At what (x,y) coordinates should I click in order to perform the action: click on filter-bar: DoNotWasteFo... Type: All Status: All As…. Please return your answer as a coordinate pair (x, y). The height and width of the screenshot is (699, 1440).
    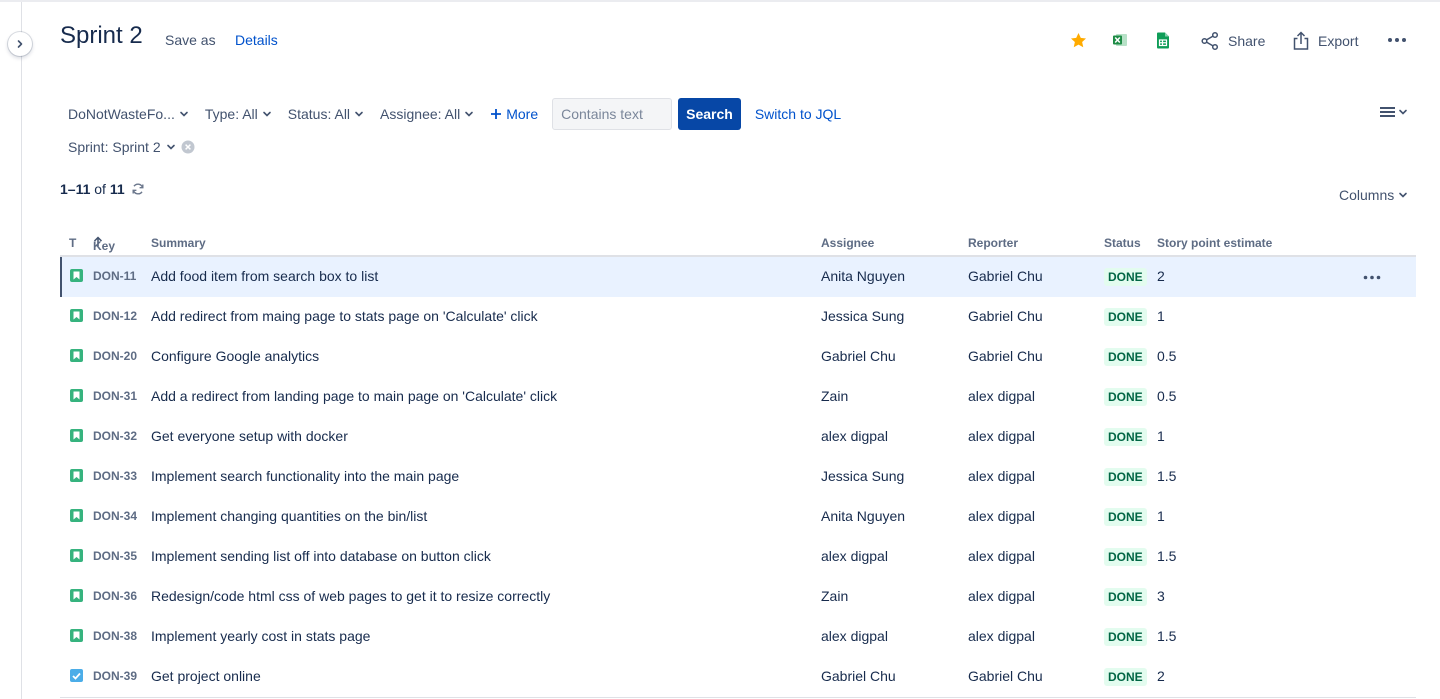
    Looking at the image, I should click on (450, 114).